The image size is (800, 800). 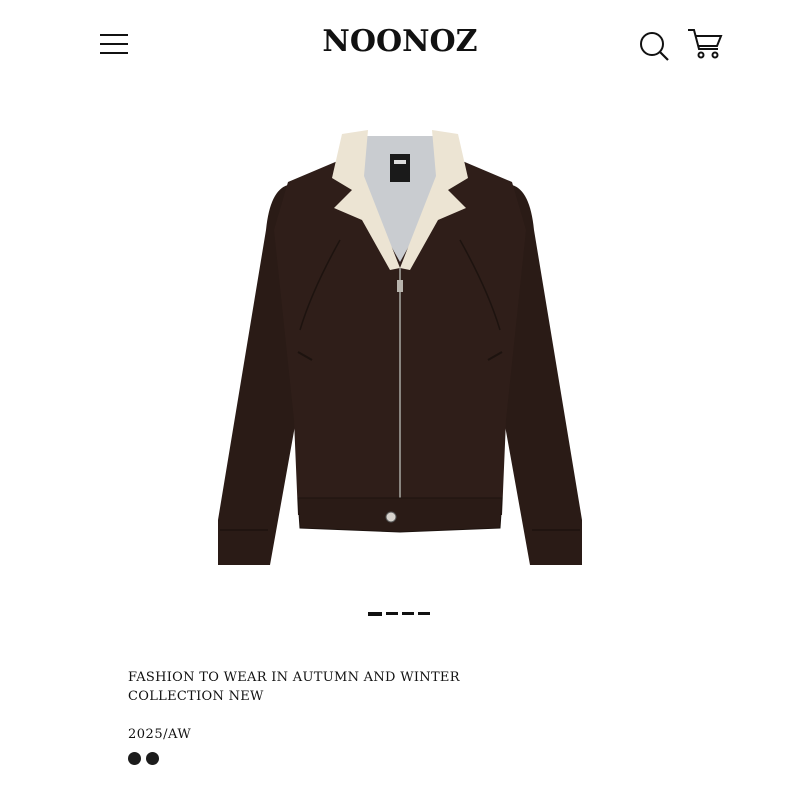 I want to click on cart-icon, so click(x=705, y=44).